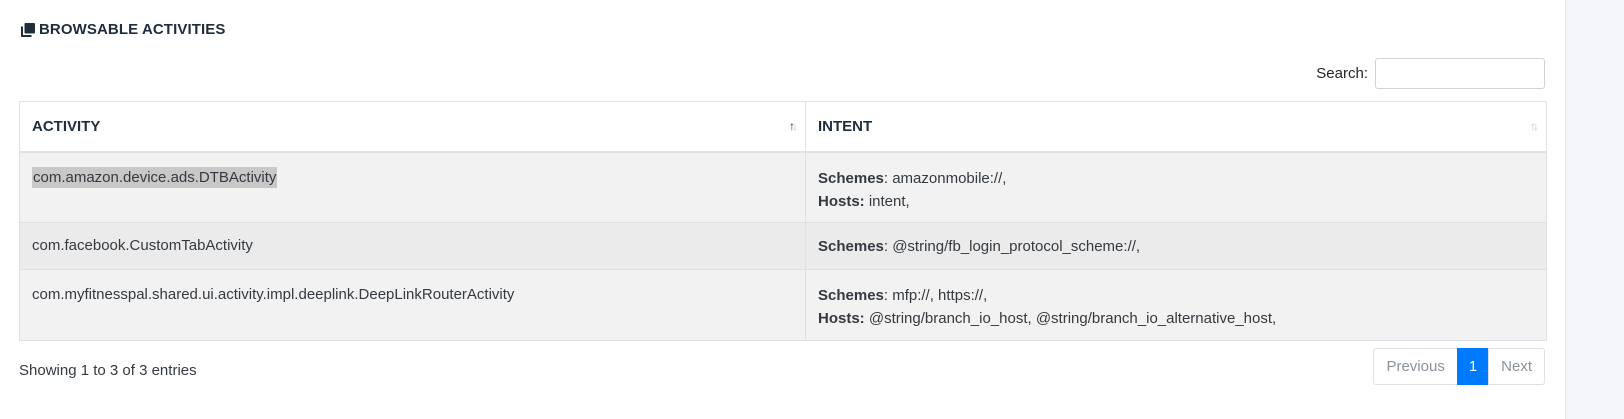  What do you see at coordinates (793, 126) in the screenshot?
I see `sort-ascending-icon: ↑↓` at bounding box center [793, 126].